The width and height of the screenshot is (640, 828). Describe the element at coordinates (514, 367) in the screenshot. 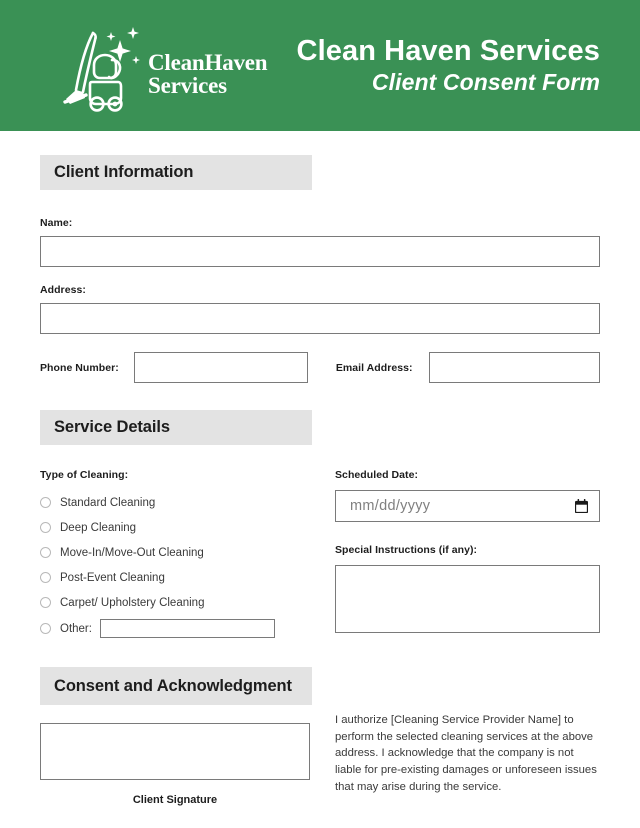

I see `email-address-input` at that location.